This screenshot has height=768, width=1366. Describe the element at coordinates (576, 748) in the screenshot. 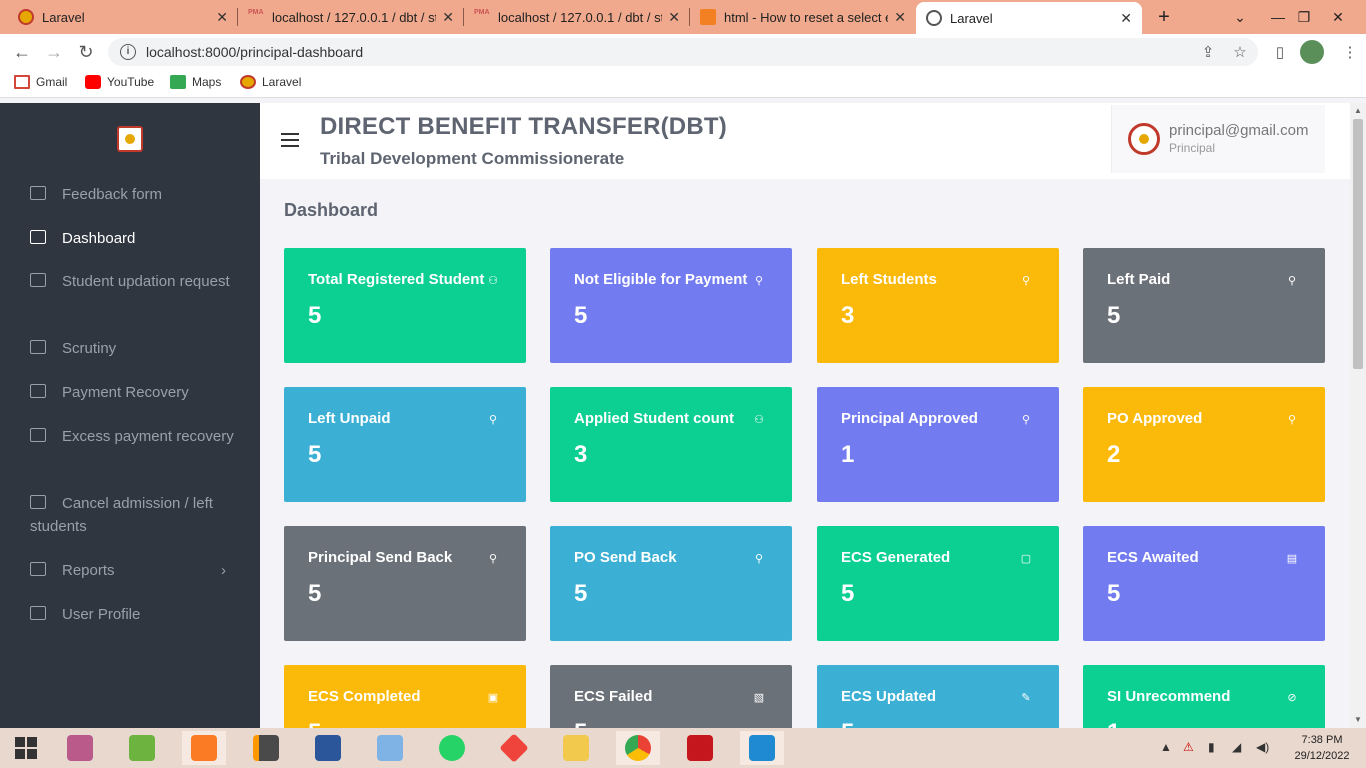

I see `taskbar-app-file-explorer` at that location.